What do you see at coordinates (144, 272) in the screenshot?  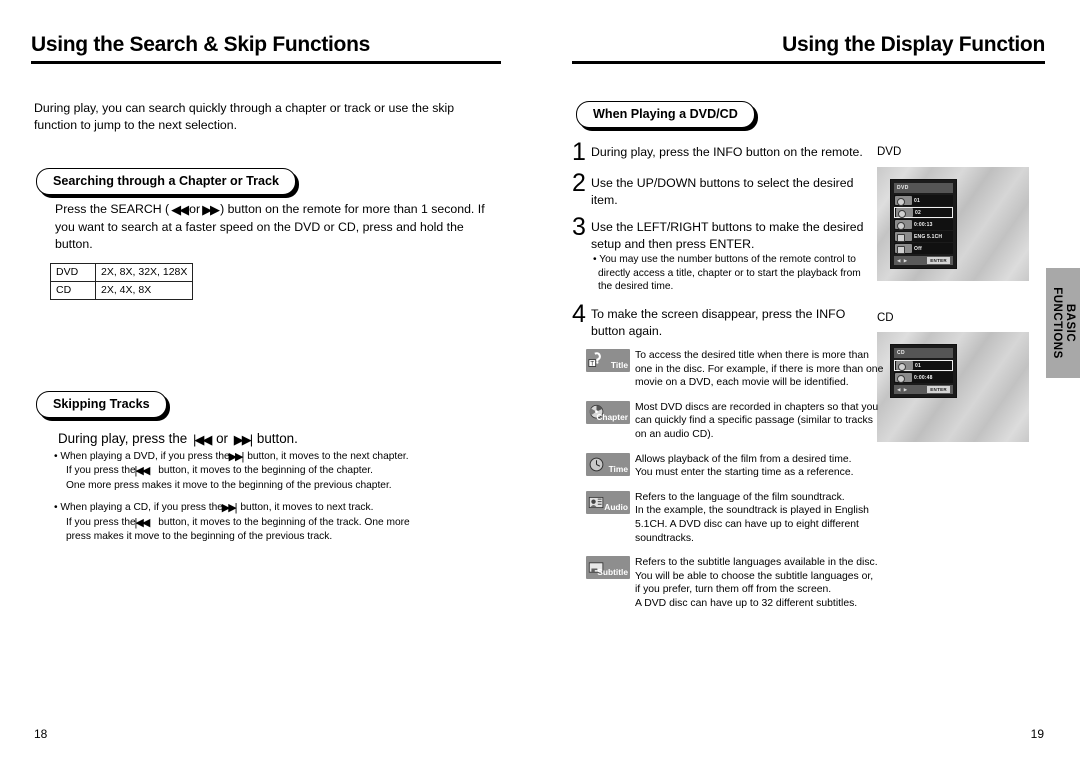 I see `table-cell-speeds-dvd: 2X, 8X, 32X, 128X` at bounding box center [144, 272].